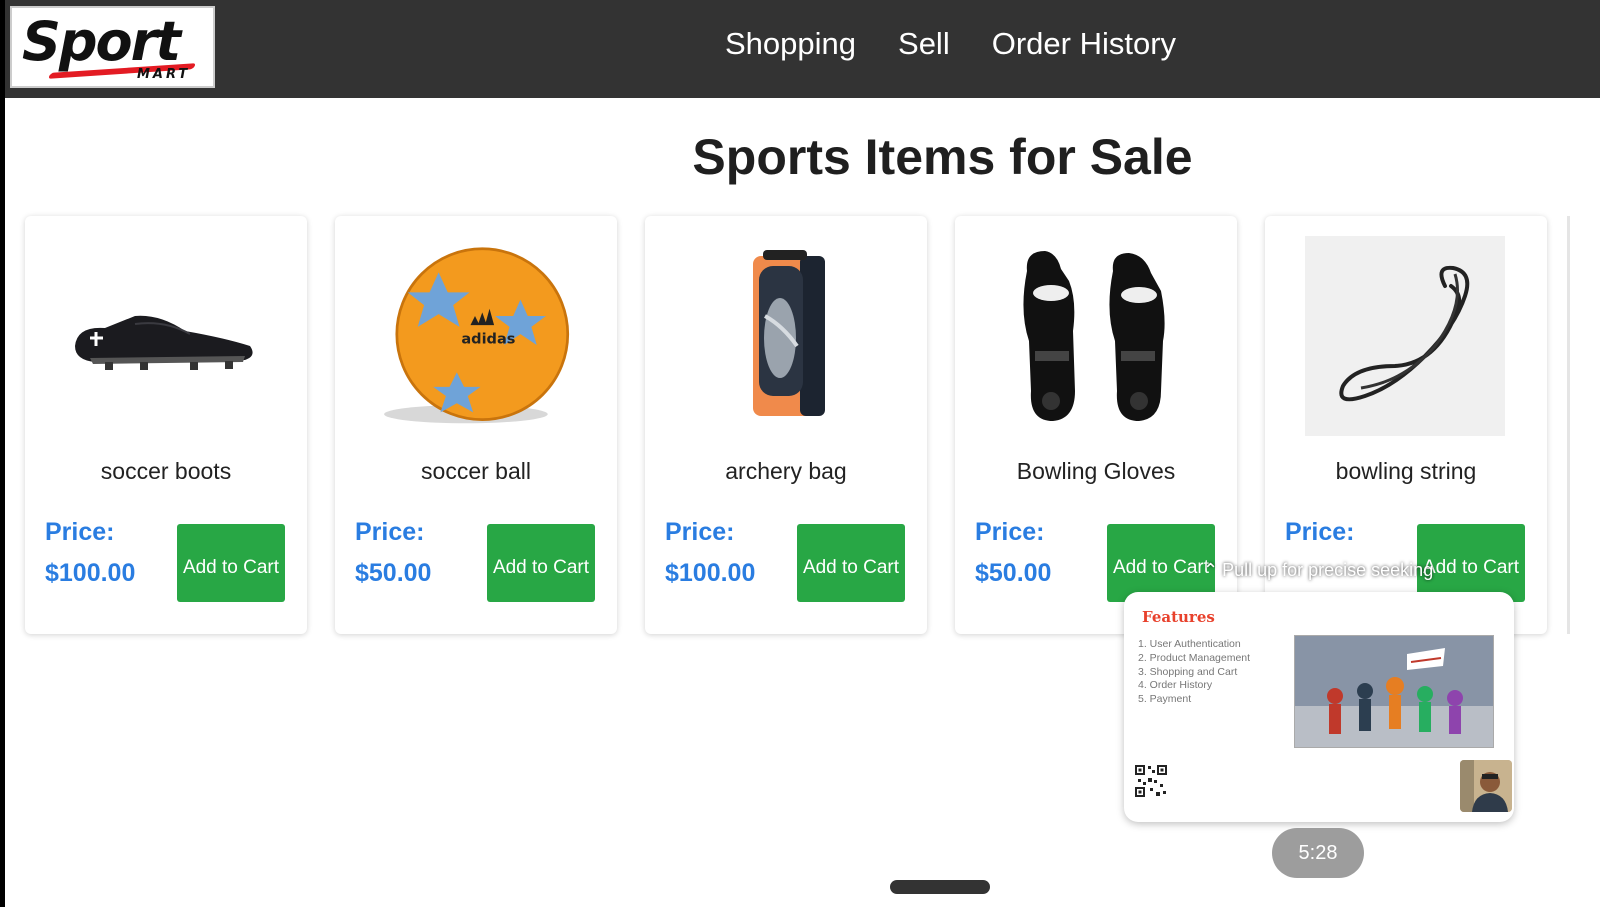 This screenshot has width=1600, height=907. I want to click on feature-item: 3. Shopping and Cart, so click(1188, 671).